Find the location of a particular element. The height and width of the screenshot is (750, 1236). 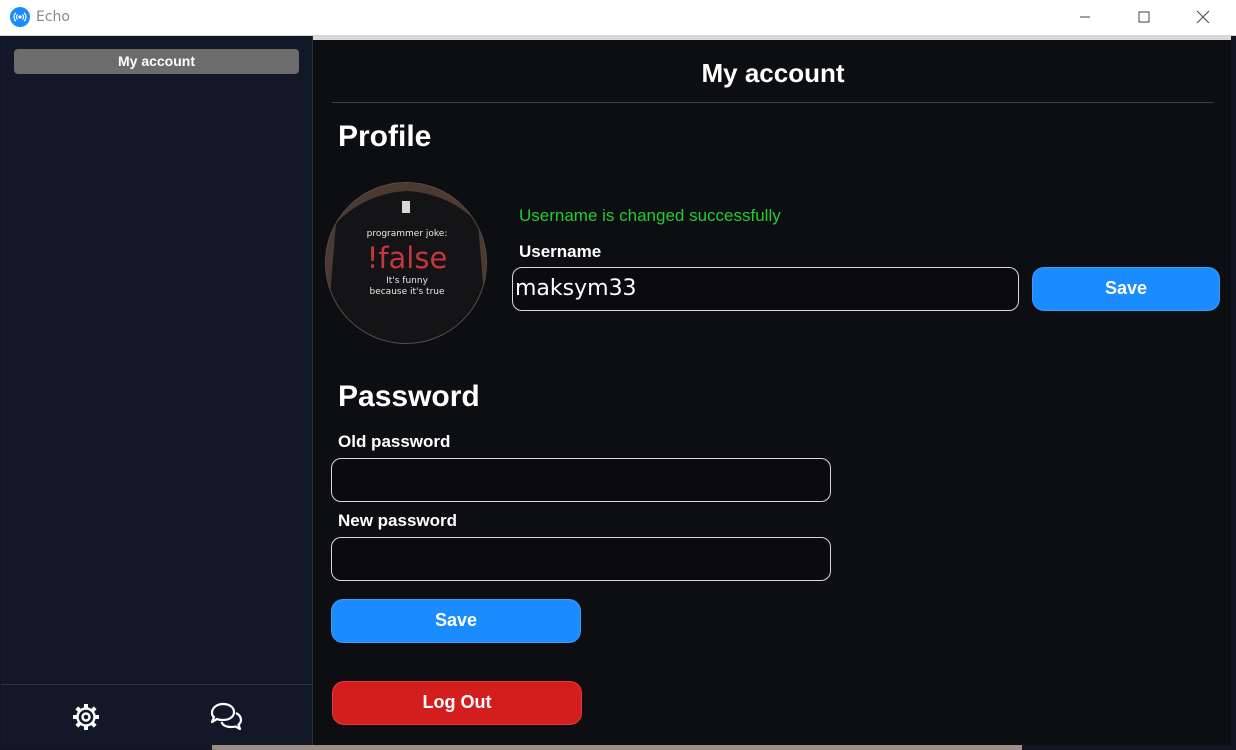

logout-button: Log Out is located at coordinates (457, 703).